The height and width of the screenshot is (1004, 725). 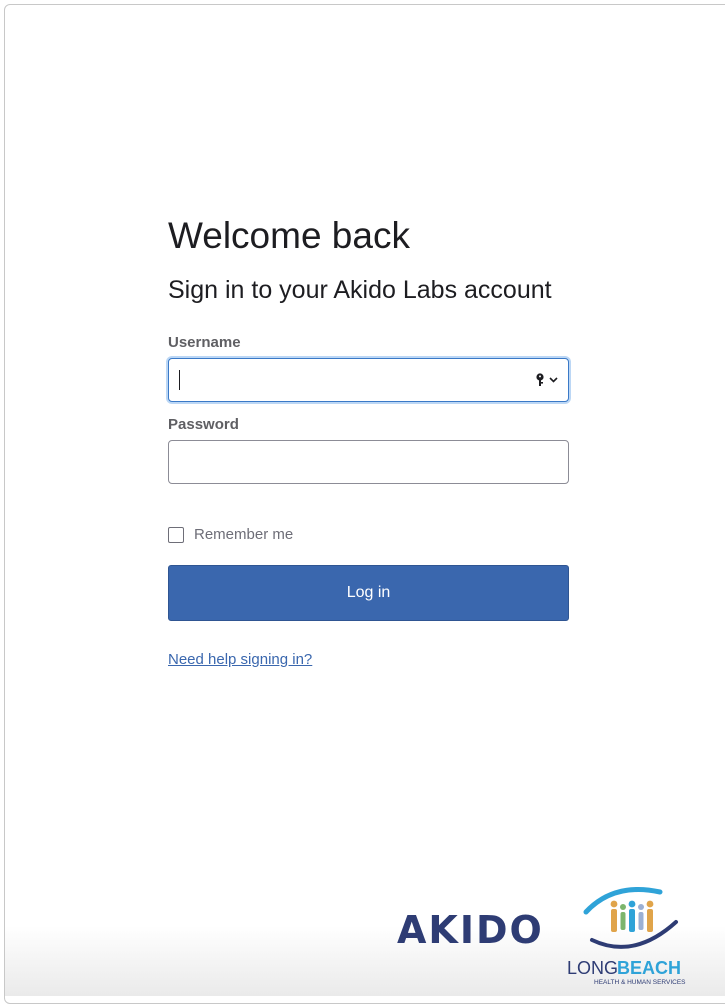 What do you see at coordinates (289, 235) in the screenshot?
I see `page-title: Welcome back` at bounding box center [289, 235].